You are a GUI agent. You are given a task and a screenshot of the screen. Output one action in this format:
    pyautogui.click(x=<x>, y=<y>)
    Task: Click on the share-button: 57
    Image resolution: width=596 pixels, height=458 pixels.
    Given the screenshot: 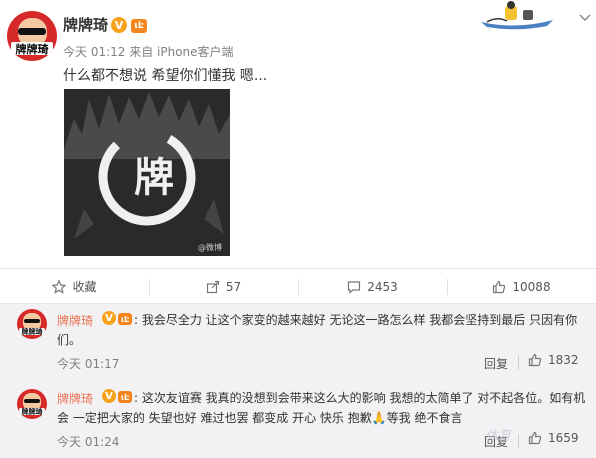 What is the action you would take?
    pyautogui.click(x=223, y=286)
    